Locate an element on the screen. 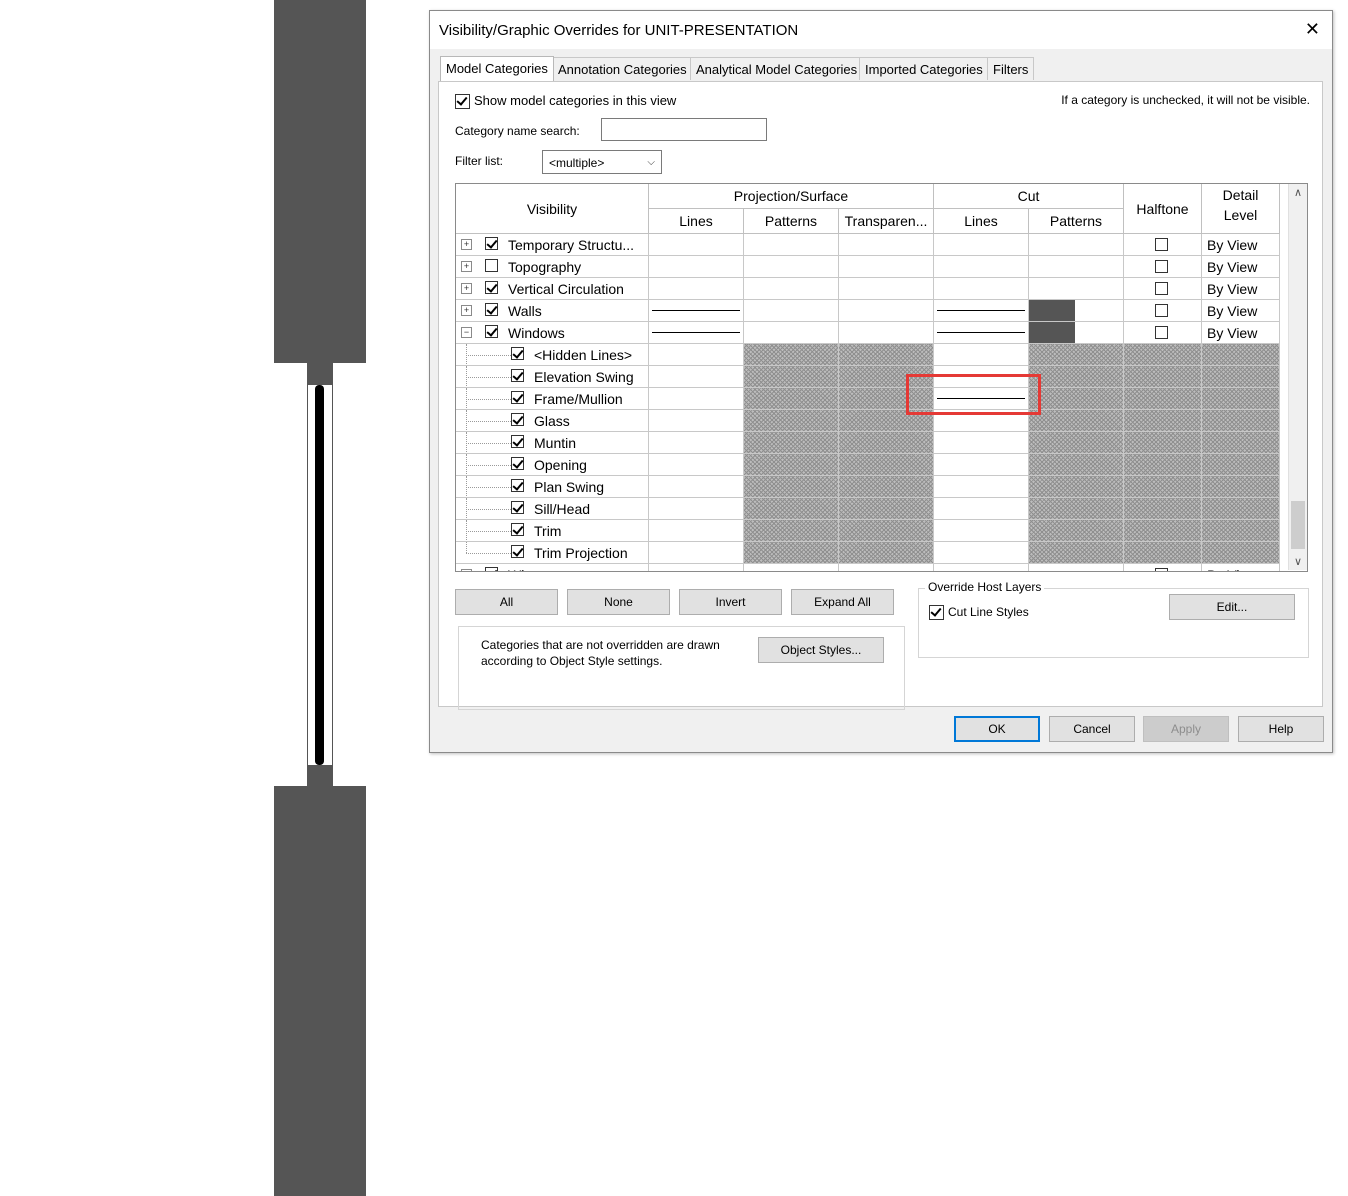 This screenshot has height=1196, width=1348. table-row: − Windows By View is located at coordinates (872, 333).